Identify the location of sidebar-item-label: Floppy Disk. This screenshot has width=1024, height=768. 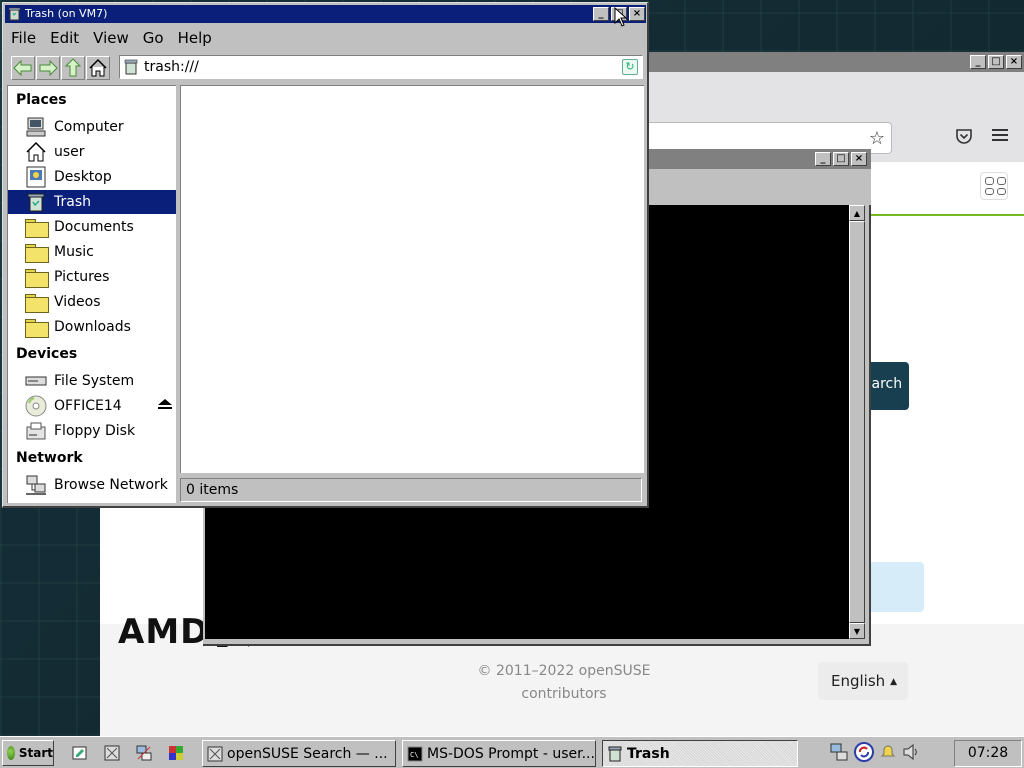
(95, 431).